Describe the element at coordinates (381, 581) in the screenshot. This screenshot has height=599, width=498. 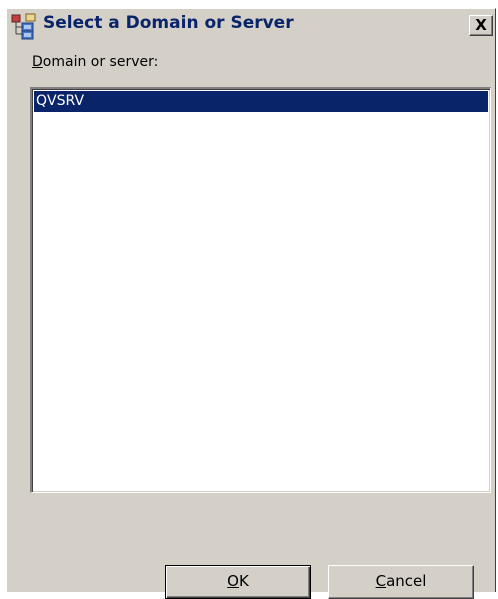
I see `cancel-accelerator: C` at that location.